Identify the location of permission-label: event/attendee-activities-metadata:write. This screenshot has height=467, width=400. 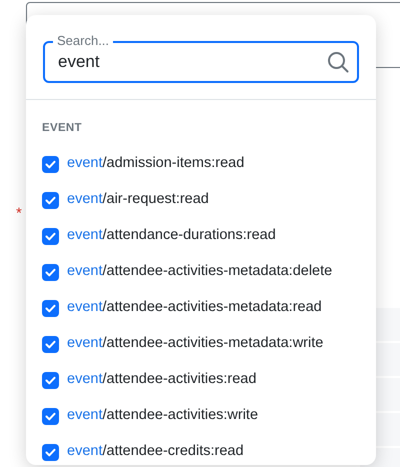
(195, 344).